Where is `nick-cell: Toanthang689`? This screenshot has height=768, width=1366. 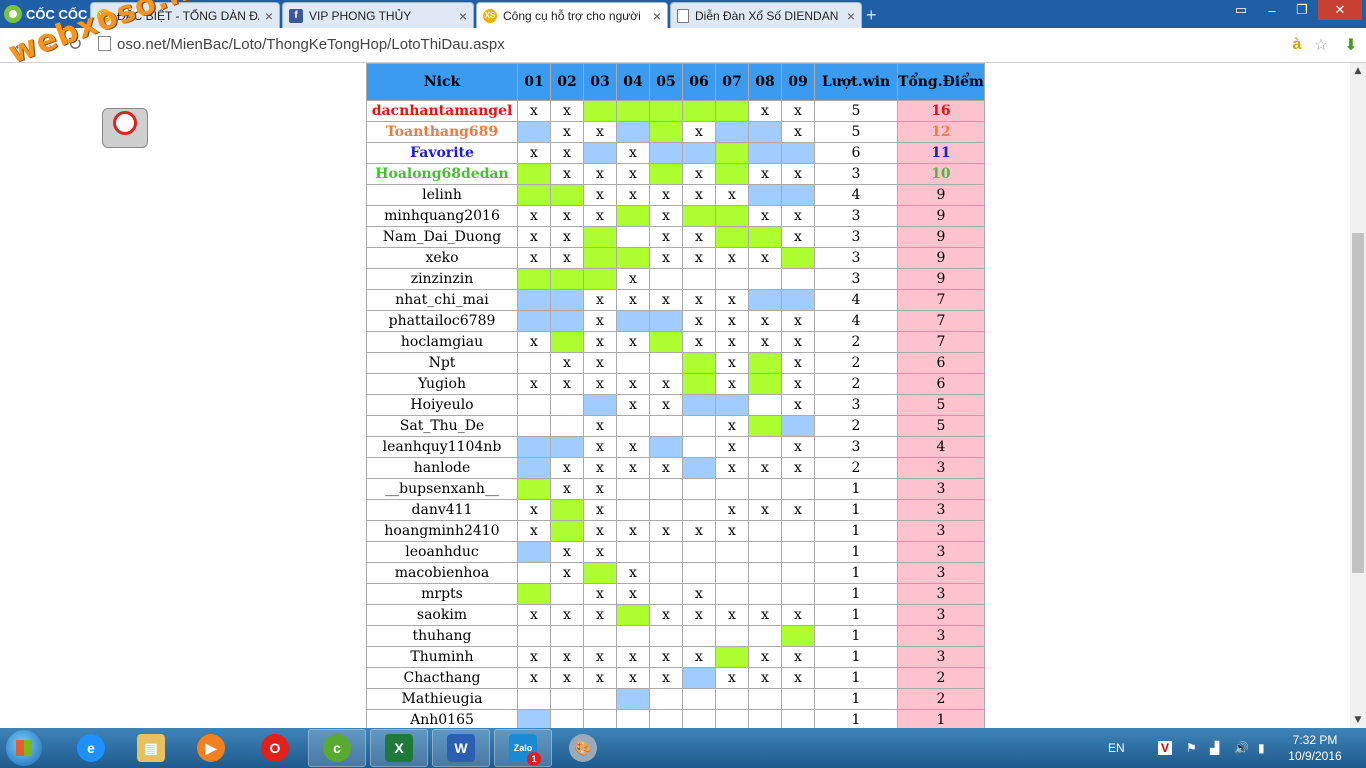
nick-cell: Toanthang689 is located at coordinates (442, 132).